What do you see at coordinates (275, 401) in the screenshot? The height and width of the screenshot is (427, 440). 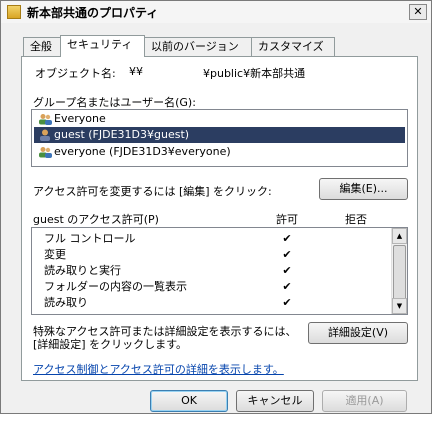 I see `cancel-button: キャンセル` at bounding box center [275, 401].